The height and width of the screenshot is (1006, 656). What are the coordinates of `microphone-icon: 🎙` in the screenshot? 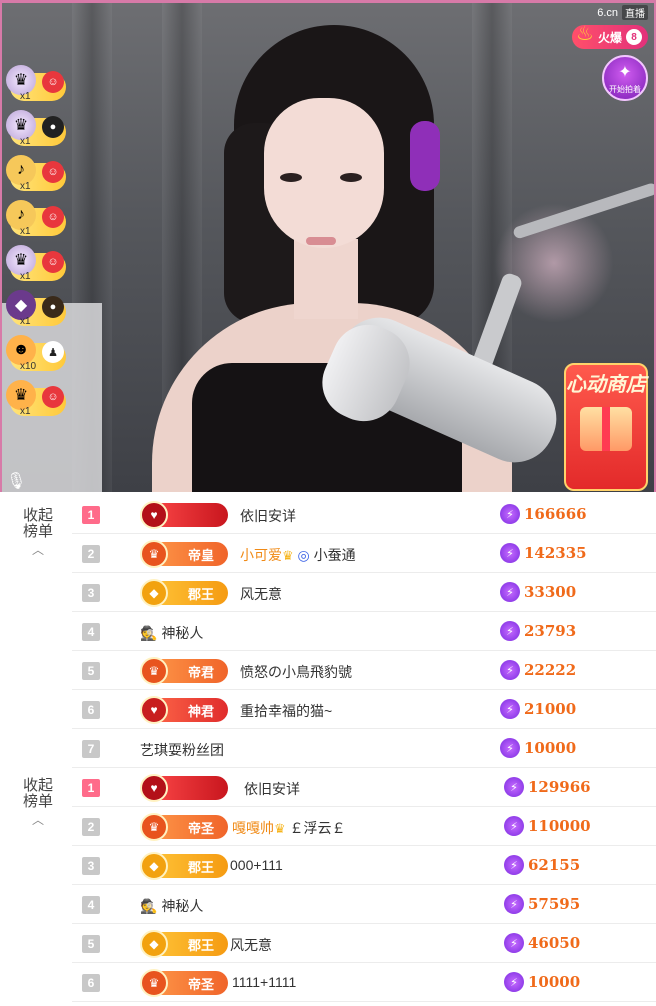 It's located at (16, 481).